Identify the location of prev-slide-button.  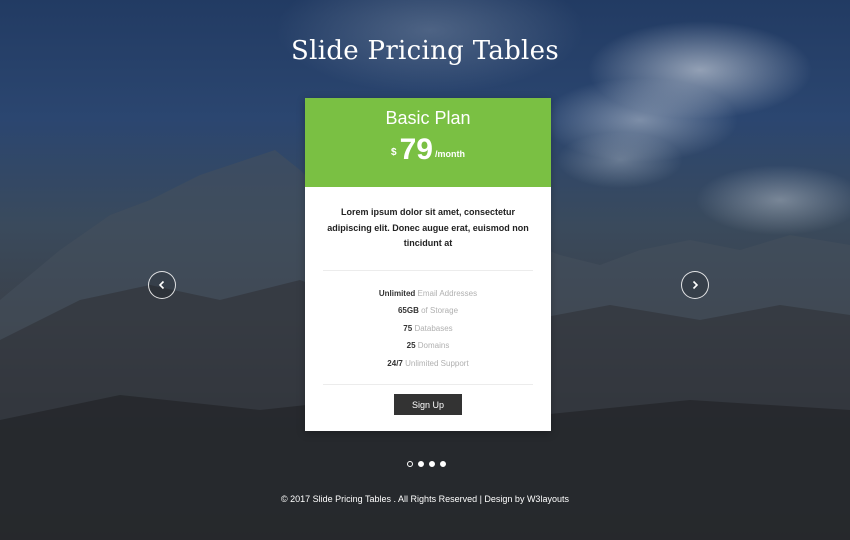
(162, 285).